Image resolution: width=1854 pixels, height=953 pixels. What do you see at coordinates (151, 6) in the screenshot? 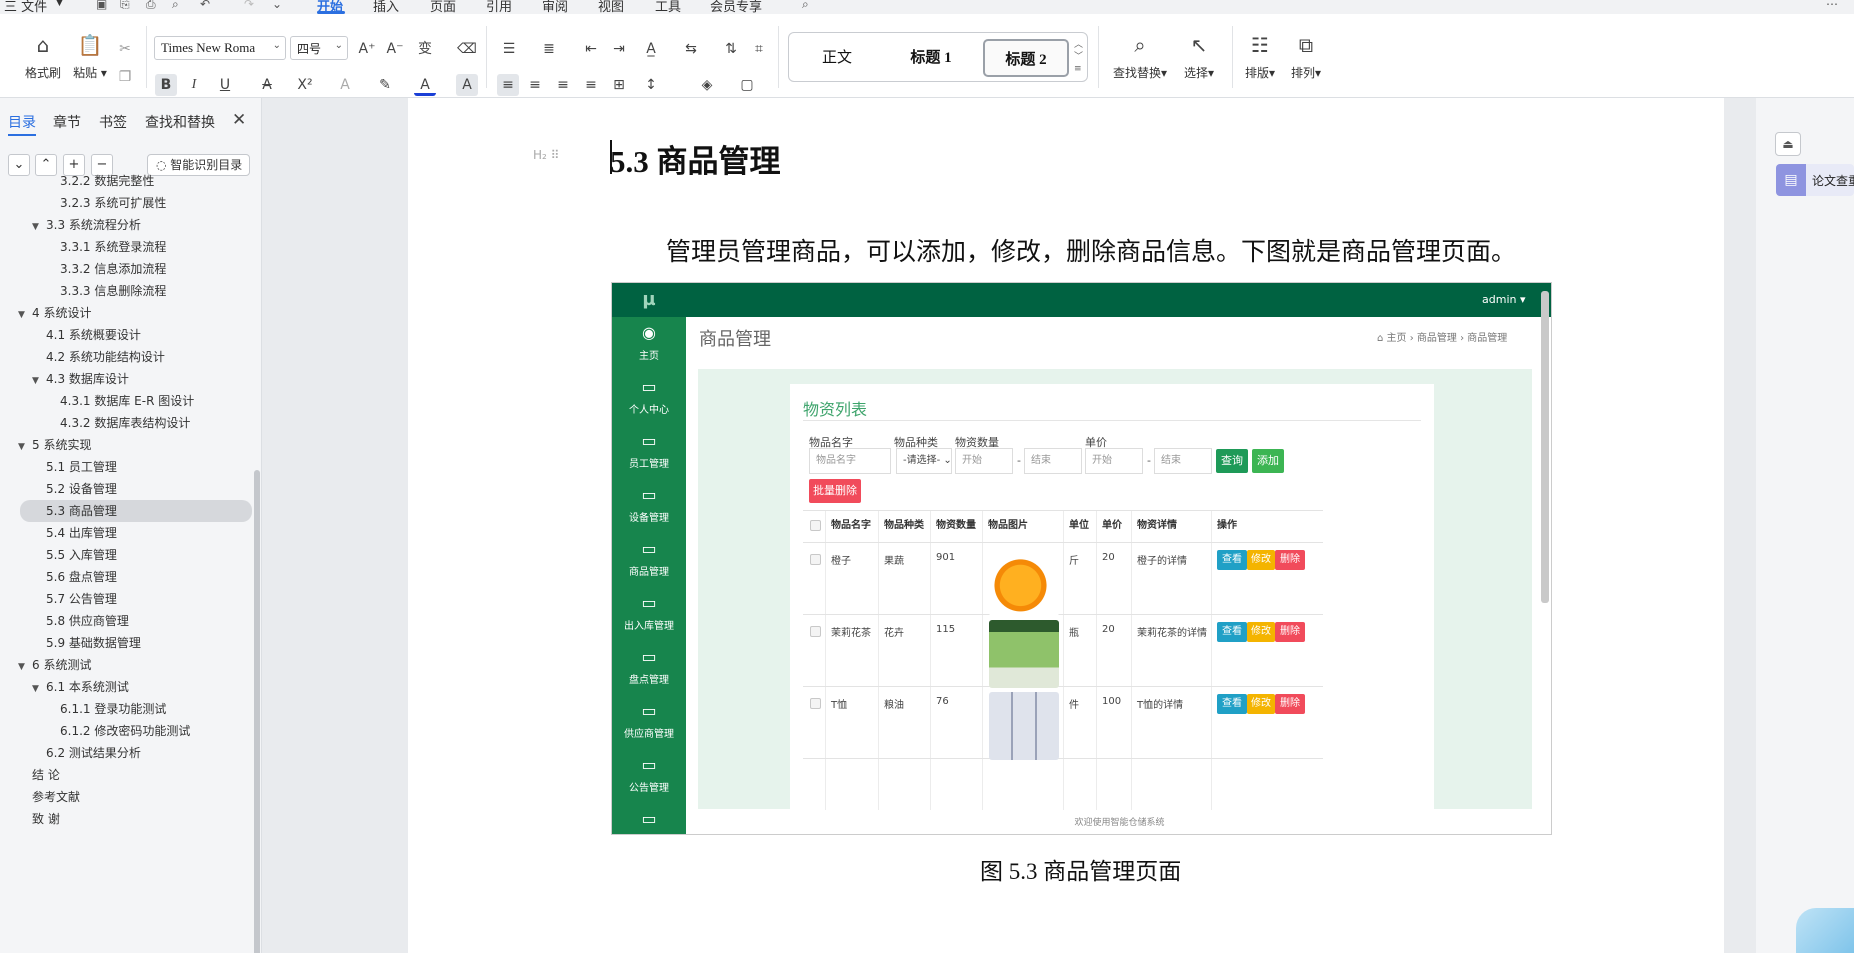
I see `print-icon: ⎙` at bounding box center [151, 6].